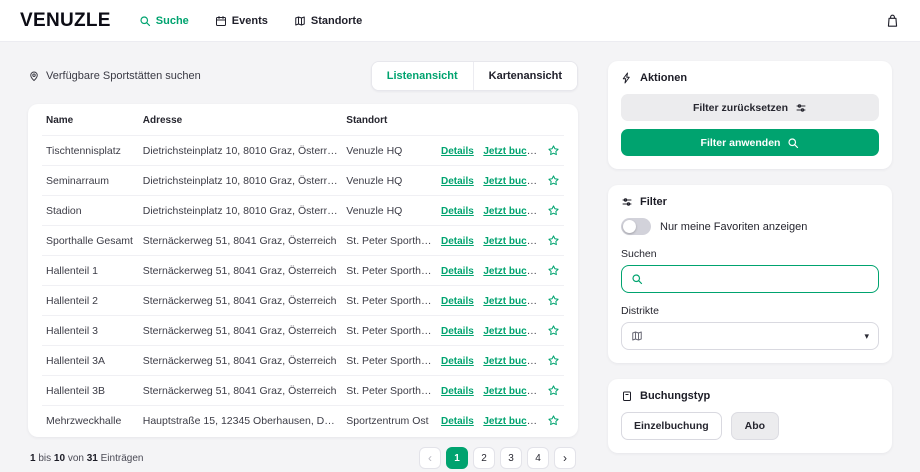 Image resolution: width=920 pixels, height=472 pixels. Describe the element at coordinates (90, 360) in the screenshot. I see `cell-name: Hallenteil 3A` at that location.